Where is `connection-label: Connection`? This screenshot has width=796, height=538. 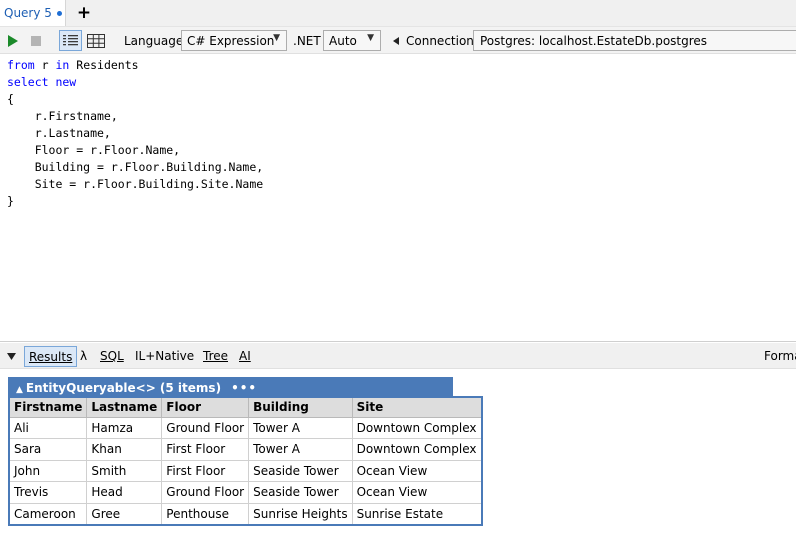 connection-label: Connection is located at coordinates (440, 41).